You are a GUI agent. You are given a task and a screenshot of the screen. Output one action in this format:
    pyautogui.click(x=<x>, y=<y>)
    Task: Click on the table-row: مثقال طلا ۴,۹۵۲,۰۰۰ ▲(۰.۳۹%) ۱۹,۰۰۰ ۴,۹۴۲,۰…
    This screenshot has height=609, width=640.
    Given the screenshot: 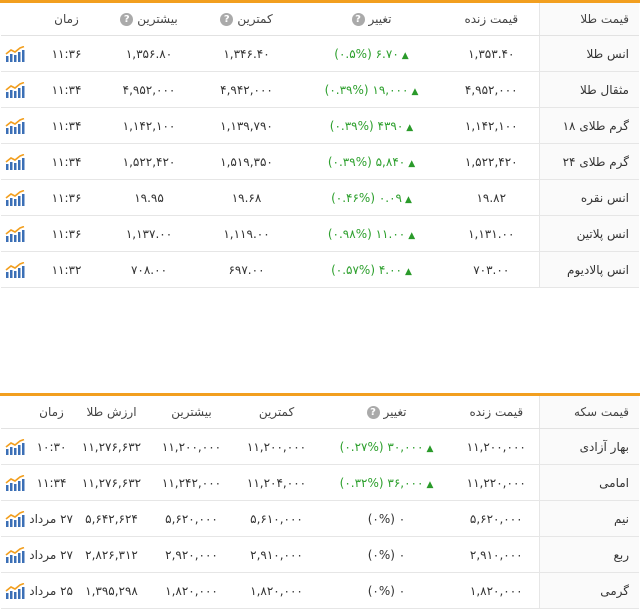 What is the action you would take?
    pyautogui.click(x=320, y=89)
    